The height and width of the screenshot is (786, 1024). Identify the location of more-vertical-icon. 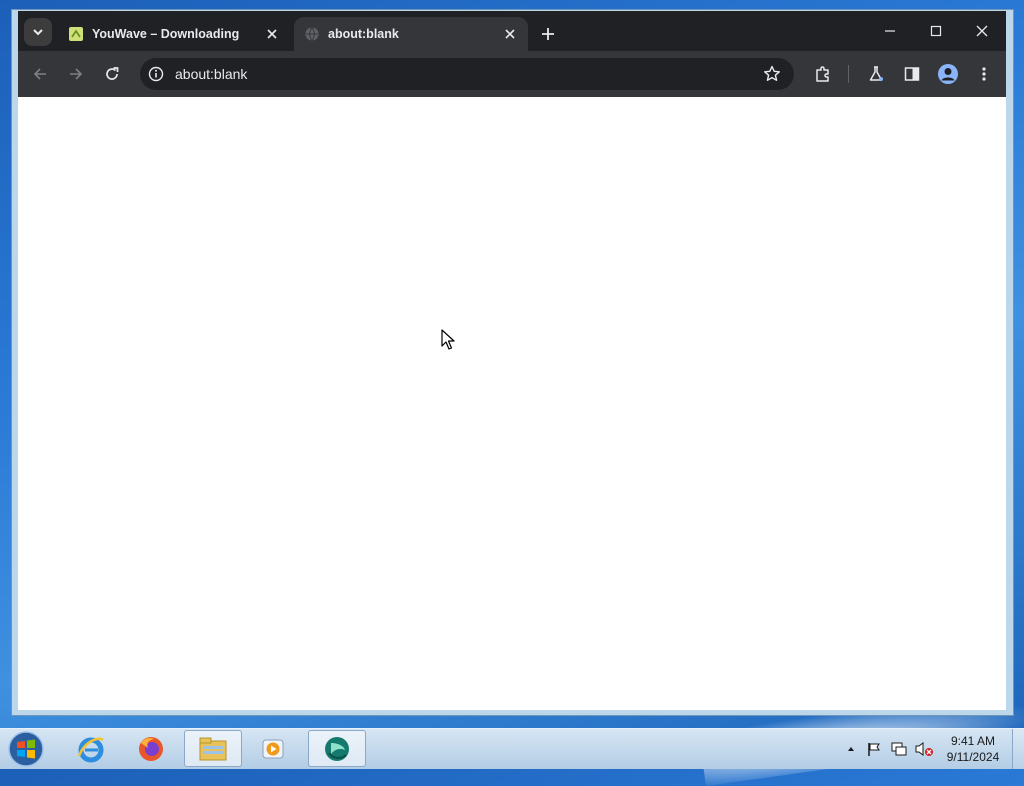
(984, 74).